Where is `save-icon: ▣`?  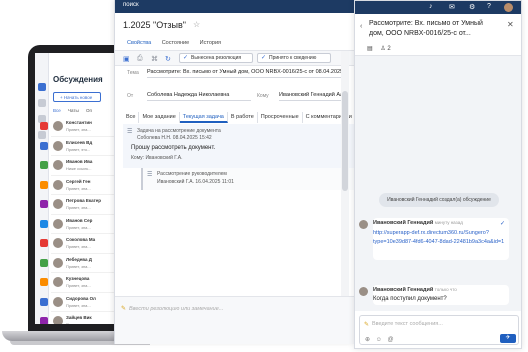 save-icon: ▣ is located at coordinates (126, 59).